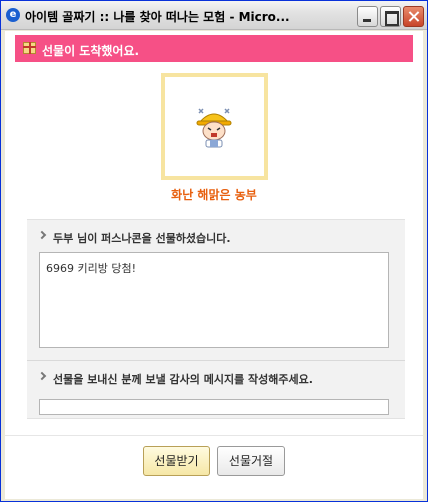 This screenshot has height=502, width=428. Describe the element at coordinates (214, 195) in the screenshot. I see `item-name: 화난 해맑은 농부` at that location.